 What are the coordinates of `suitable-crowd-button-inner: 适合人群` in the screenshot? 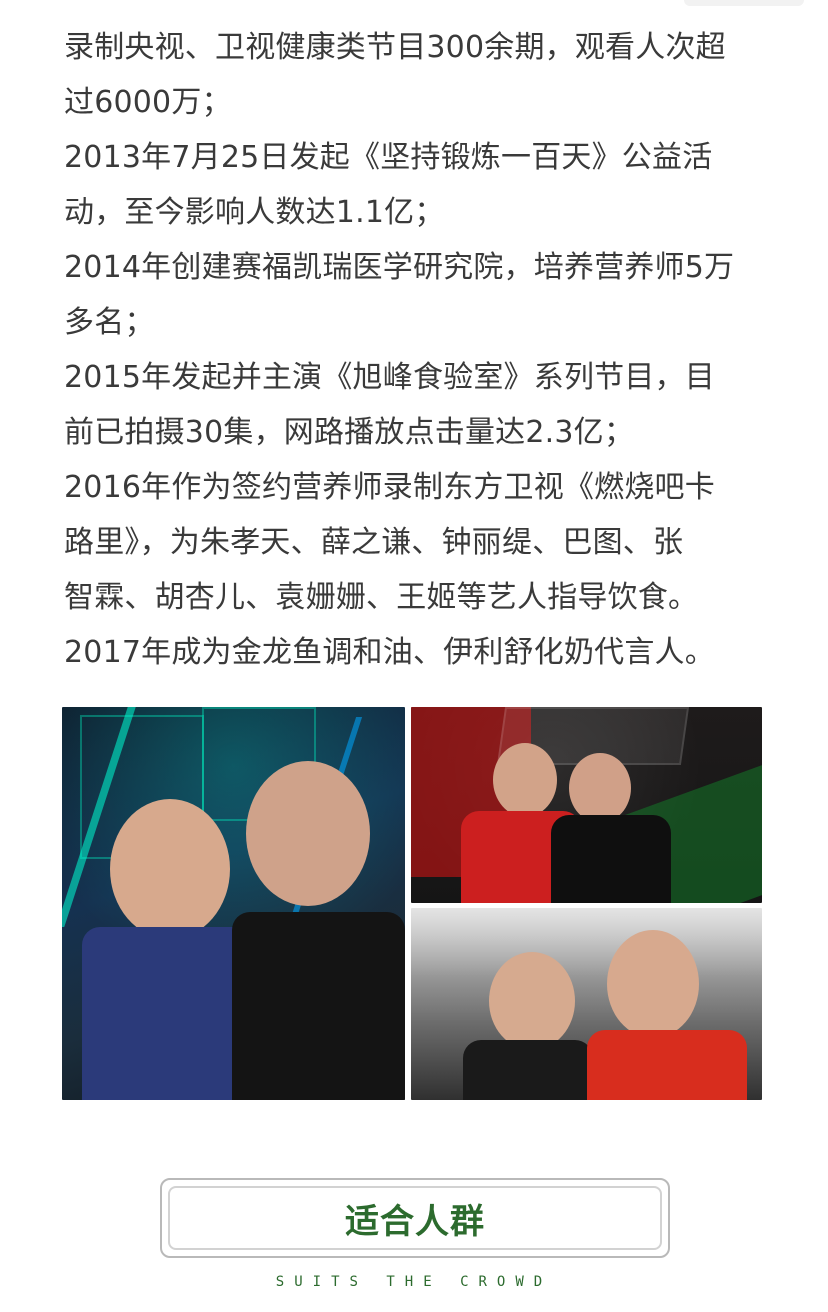 It's located at (415, 1218).